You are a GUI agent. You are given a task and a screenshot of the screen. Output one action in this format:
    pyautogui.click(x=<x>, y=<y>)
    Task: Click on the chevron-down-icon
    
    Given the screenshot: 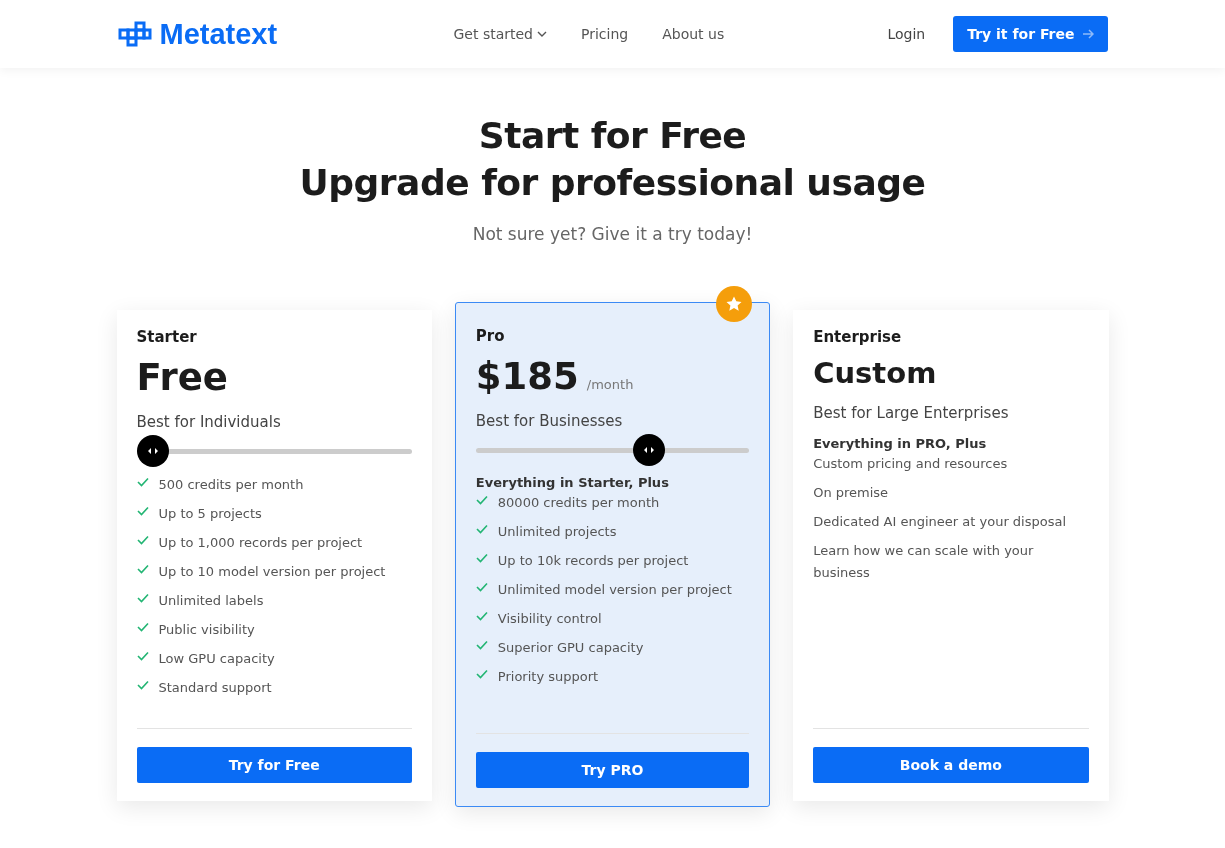 What is the action you would take?
    pyautogui.click(x=542, y=34)
    